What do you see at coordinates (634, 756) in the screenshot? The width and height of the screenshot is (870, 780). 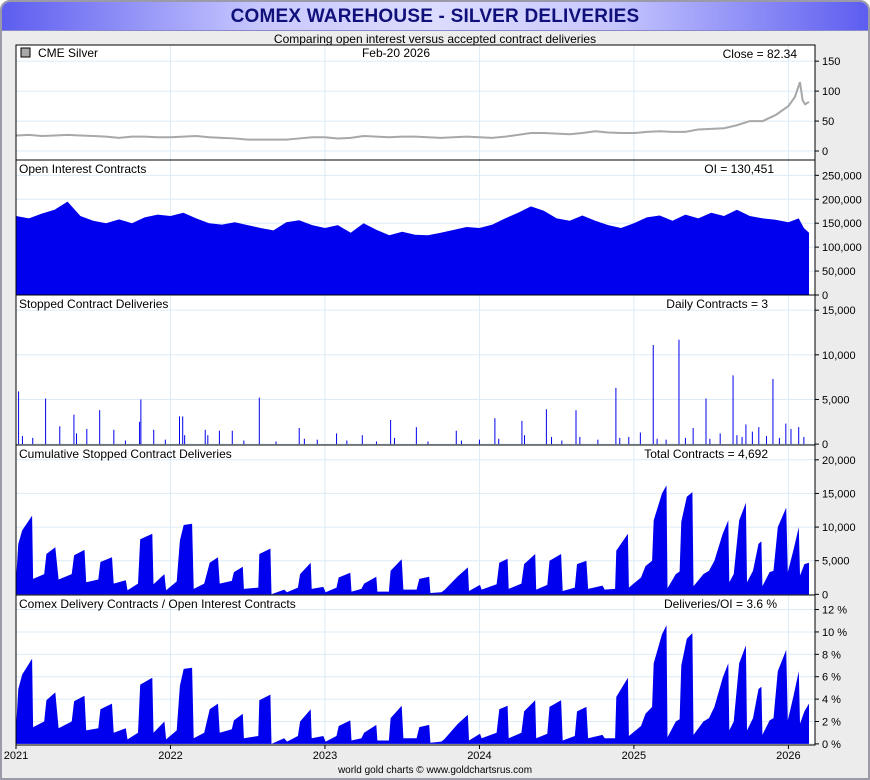 I see `x-tick-label: 2025` at bounding box center [634, 756].